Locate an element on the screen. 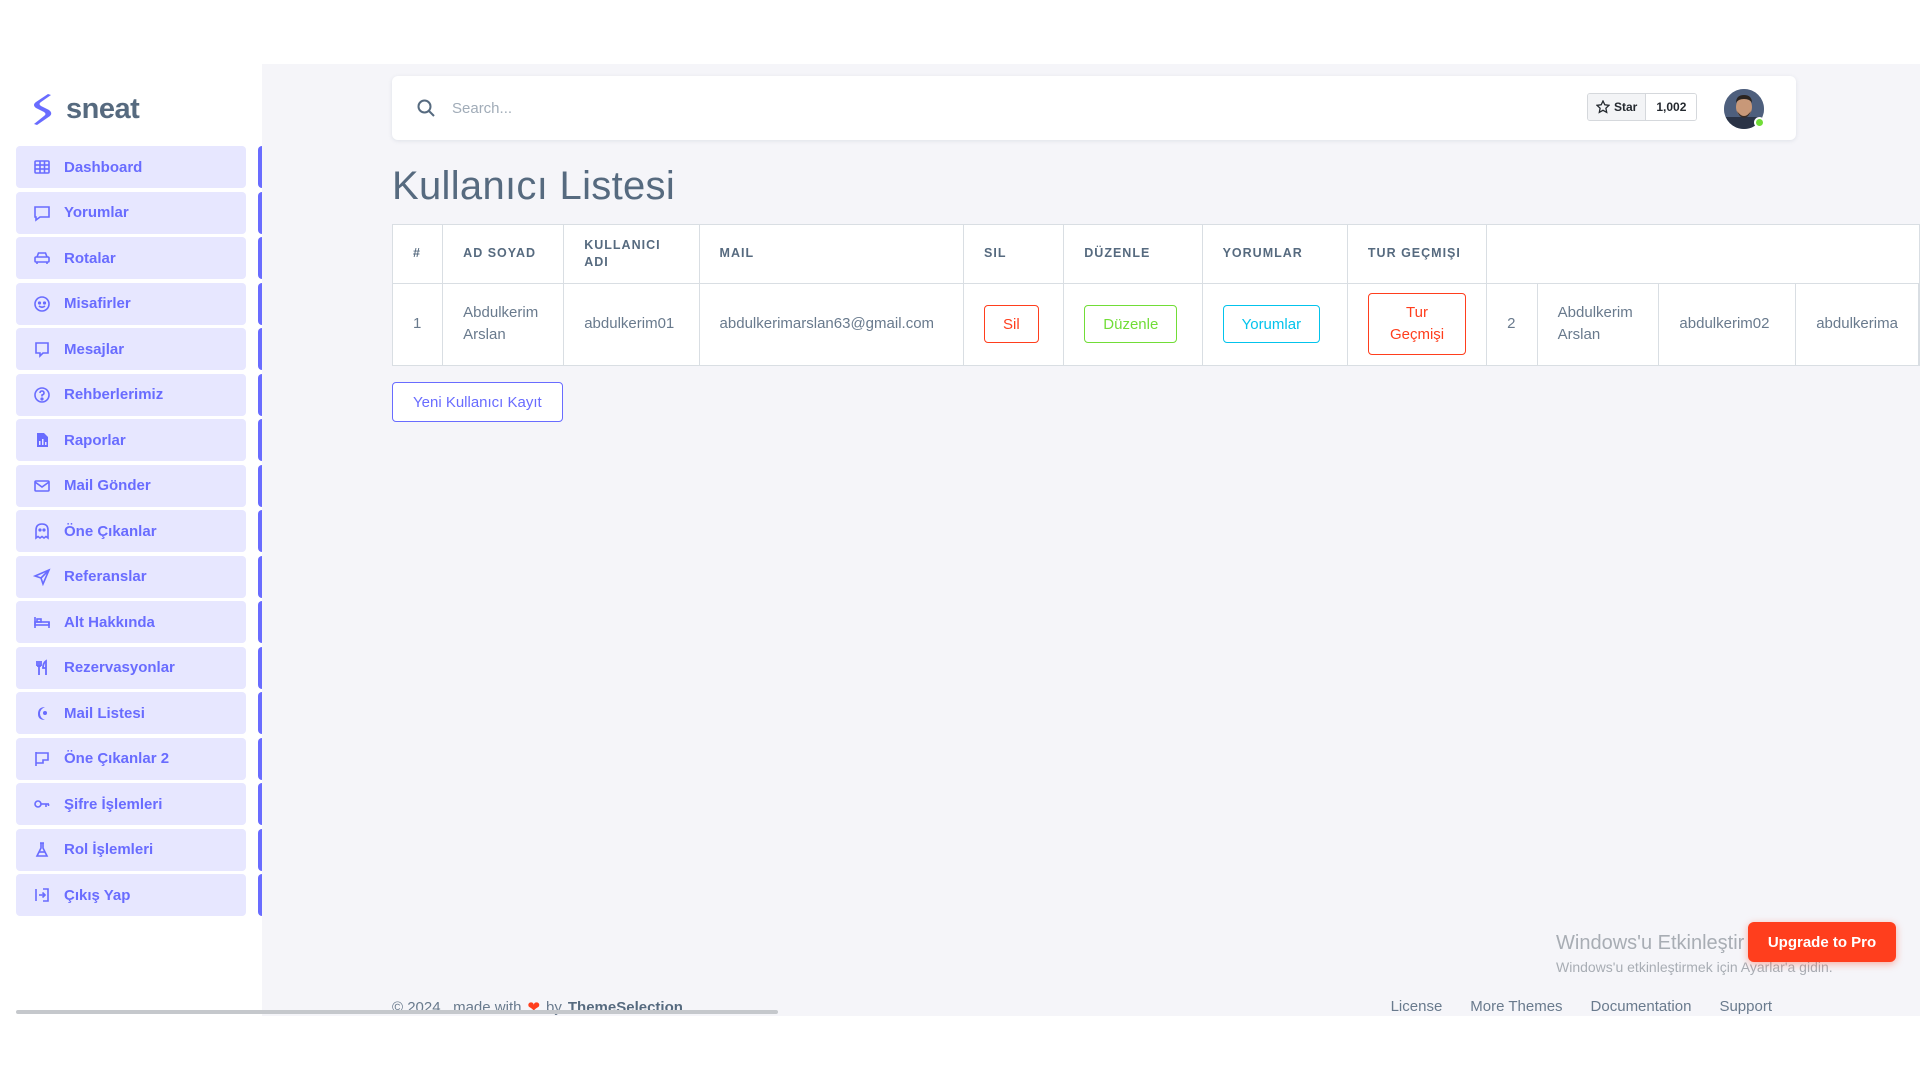 The height and width of the screenshot is (1080, 1920). sidebar-item-alt-hakkinda: Alt Hakkında is located at coordinates (139, 622).